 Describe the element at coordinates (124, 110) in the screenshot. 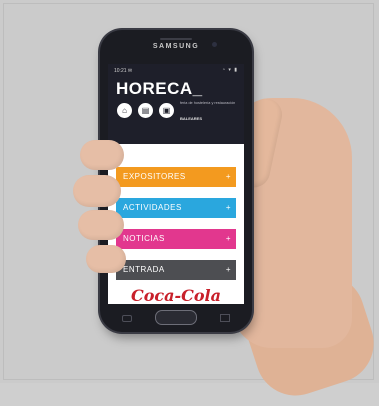

I see `home-icon: ⌂` at that location.